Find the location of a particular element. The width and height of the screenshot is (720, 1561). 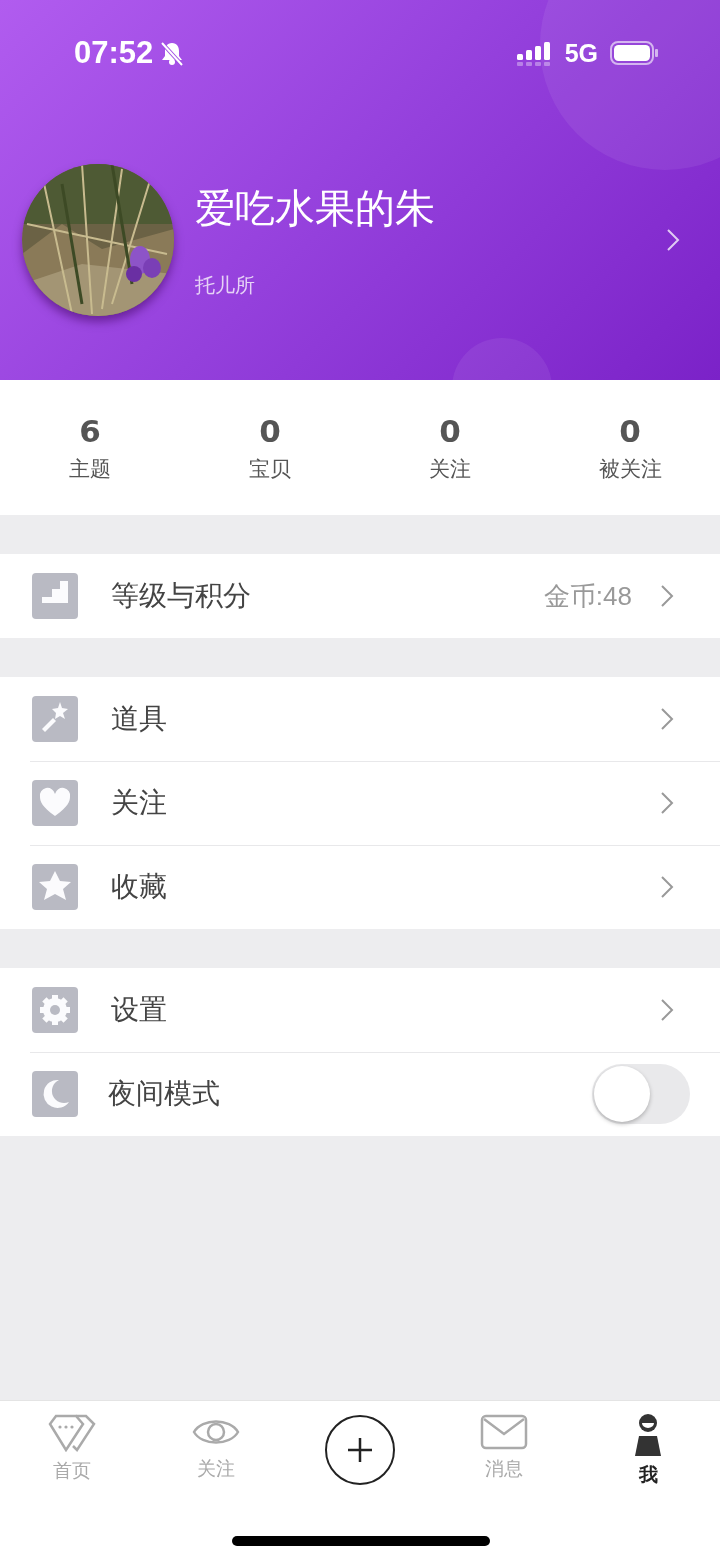

tab-label: 关注 is located at coordinates (216, 1468).